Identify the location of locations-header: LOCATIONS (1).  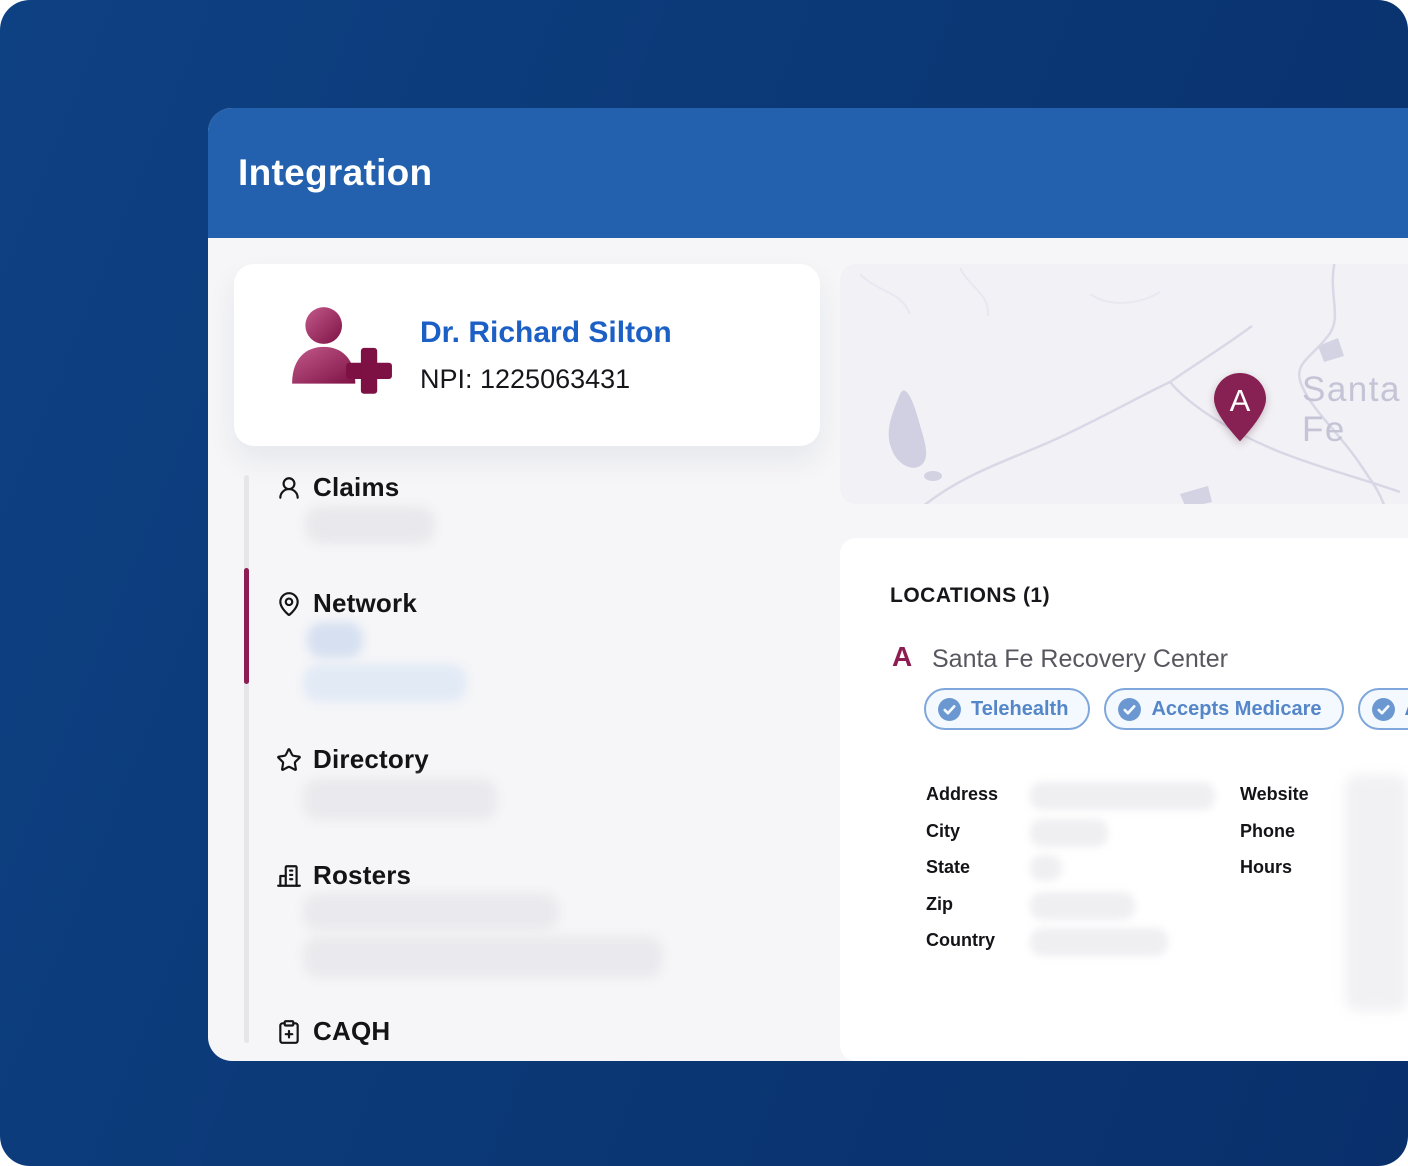
(970, 595).